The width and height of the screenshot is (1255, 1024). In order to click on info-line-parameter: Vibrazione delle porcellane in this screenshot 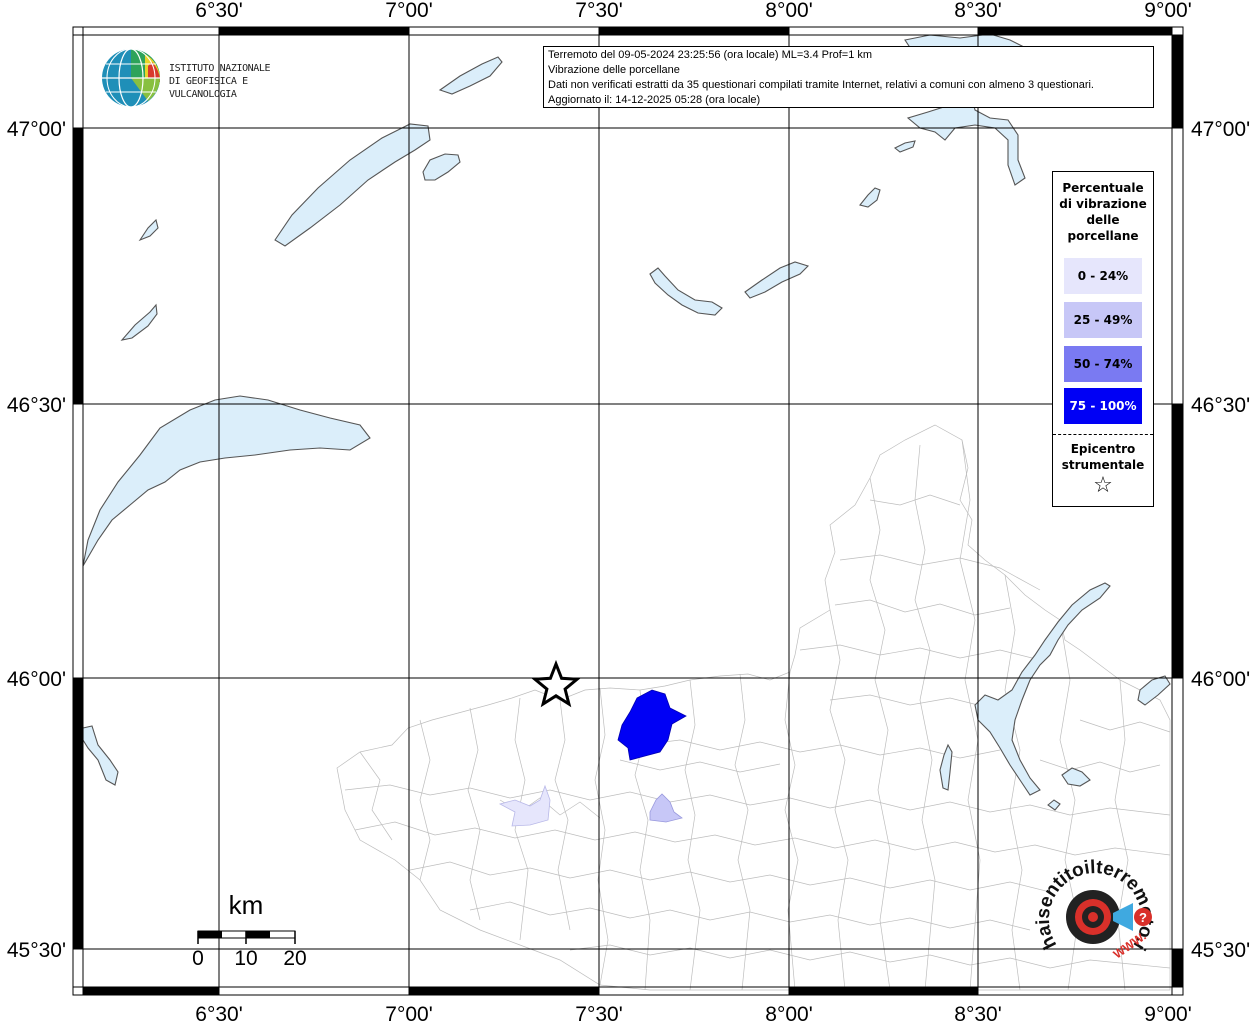, I will do `click(614, 70)`.